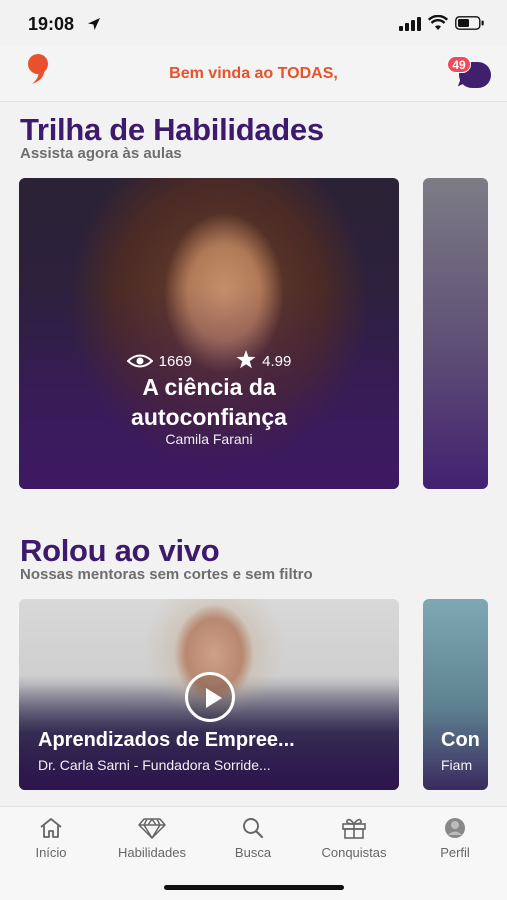  What do you see at coordinates (152, 852) in the screenshot?
I see `tab-label: Habilidades` at bounding box center [152, 852].